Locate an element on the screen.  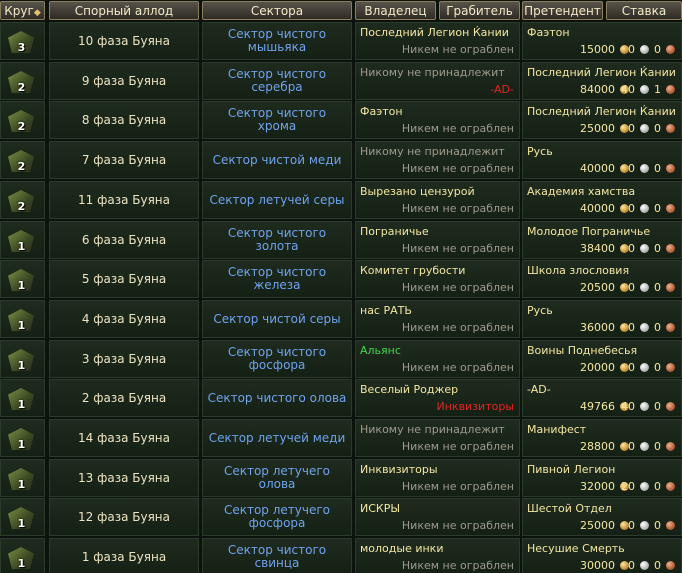
bid-gold-value: 25000 is located at coordinates (597, 128).